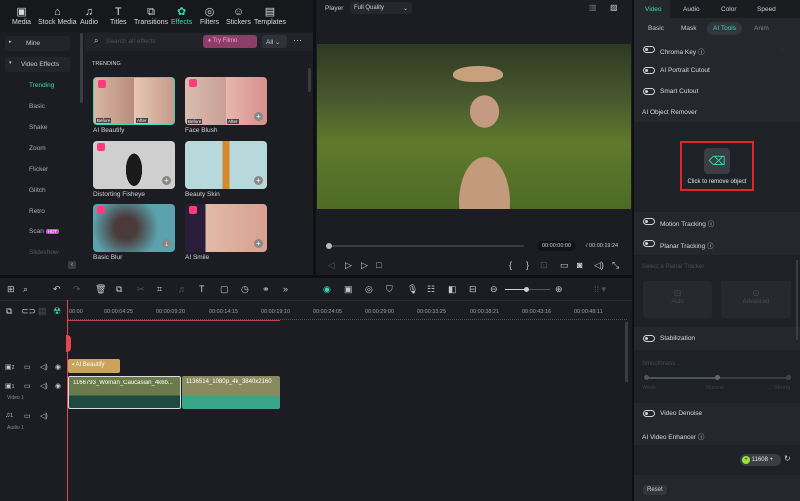 Image resolution: width=800 pixels, height=501 pixels. I want to click on select-tool-icon: ⌕, so click(25, 289).